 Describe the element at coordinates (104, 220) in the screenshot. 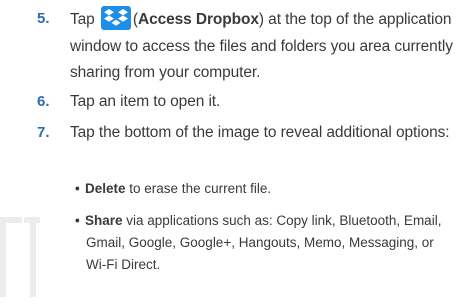

I see `share-label: Share` at that location.